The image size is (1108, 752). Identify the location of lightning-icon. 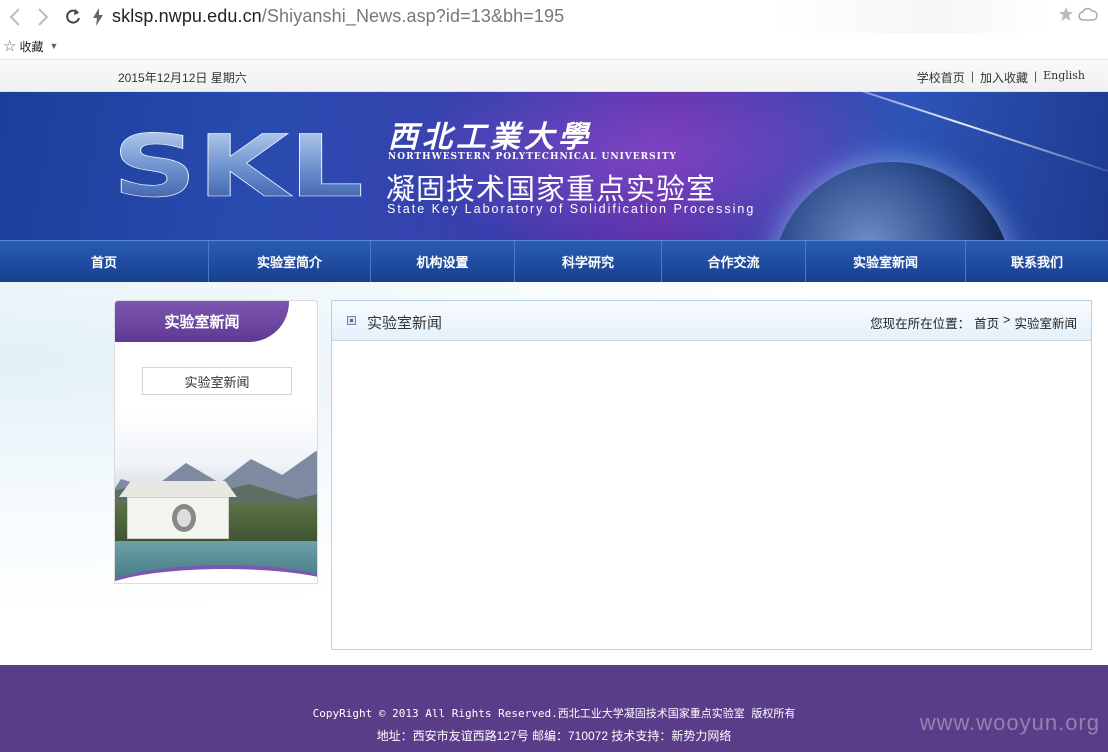
(98, 17).